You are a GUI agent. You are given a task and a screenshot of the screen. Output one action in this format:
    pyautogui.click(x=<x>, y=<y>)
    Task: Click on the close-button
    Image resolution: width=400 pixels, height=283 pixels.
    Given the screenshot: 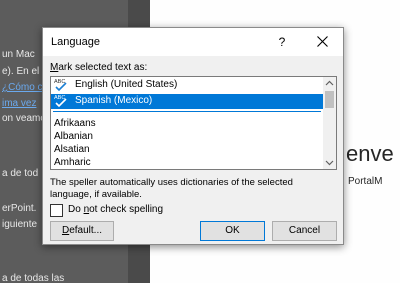 What is the action you would take?
    pyautogui.click(x=323, y=42)
    